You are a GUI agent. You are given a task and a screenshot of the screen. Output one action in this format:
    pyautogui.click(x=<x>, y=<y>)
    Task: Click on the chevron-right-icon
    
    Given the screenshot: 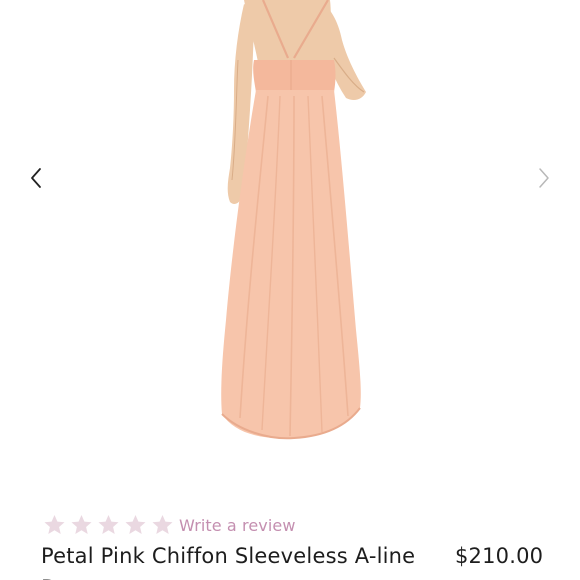 What is the action you would take?
    pyautogui.click(x=544, y=178)
    